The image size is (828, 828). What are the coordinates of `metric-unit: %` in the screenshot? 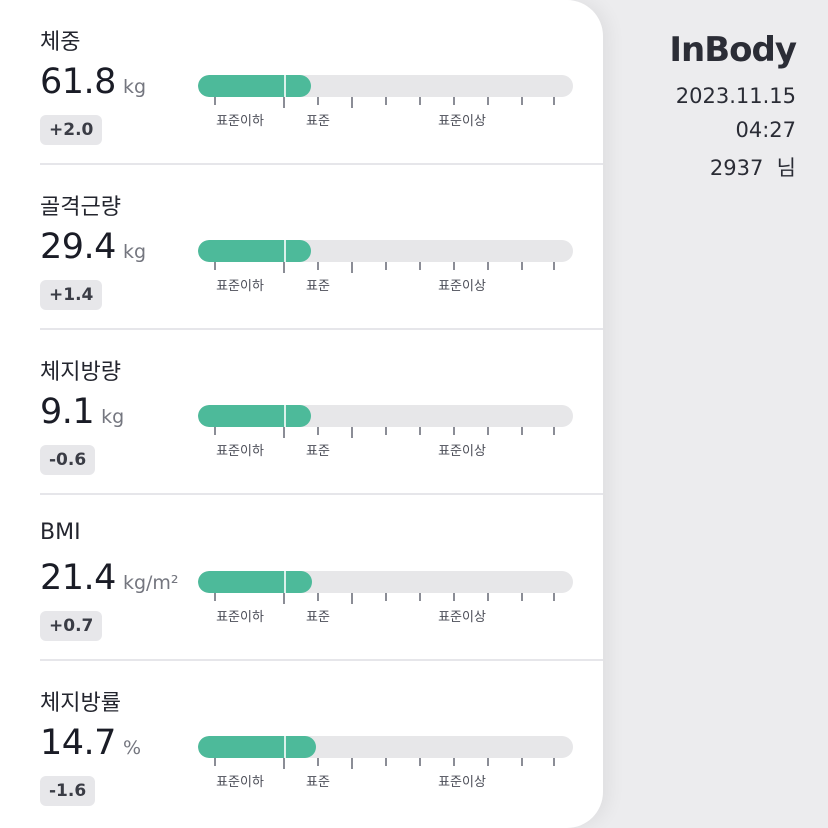 It's located at (131, 748).